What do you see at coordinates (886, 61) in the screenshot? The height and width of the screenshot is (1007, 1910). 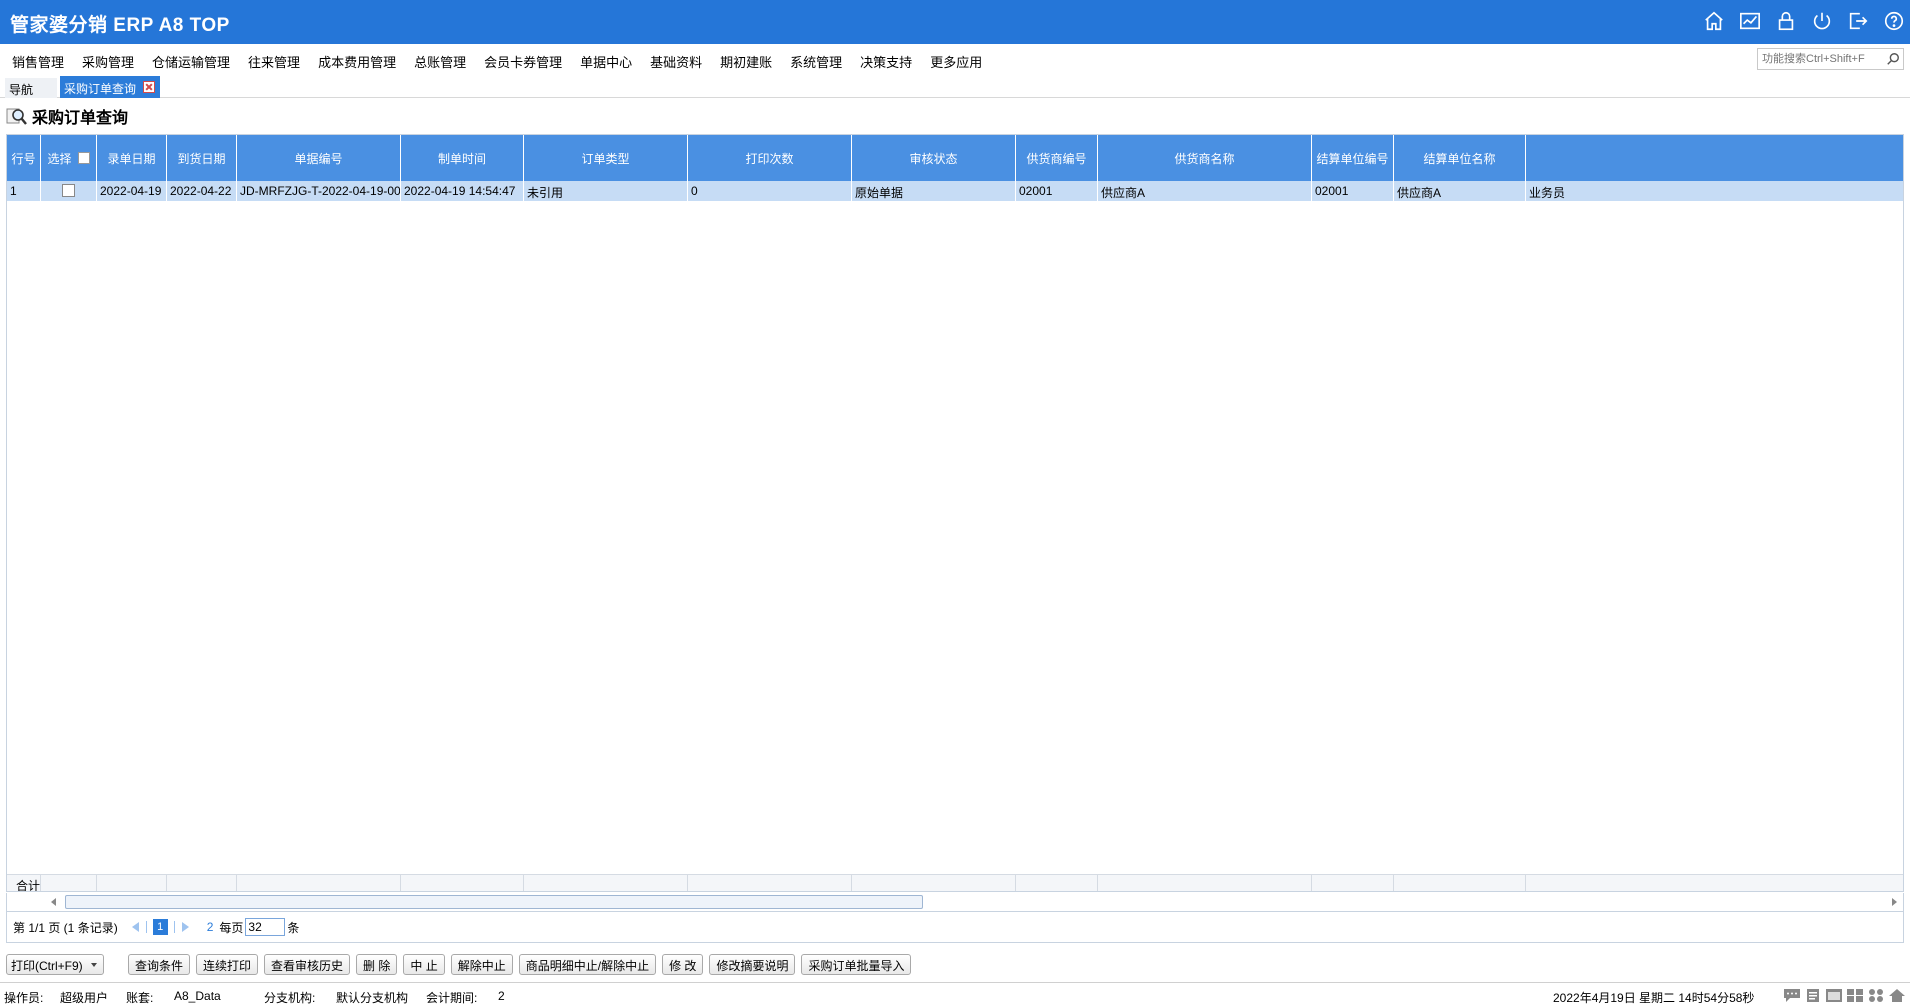 I see `menu-item-decision: 决策支持` at bounding box center [886, 61].